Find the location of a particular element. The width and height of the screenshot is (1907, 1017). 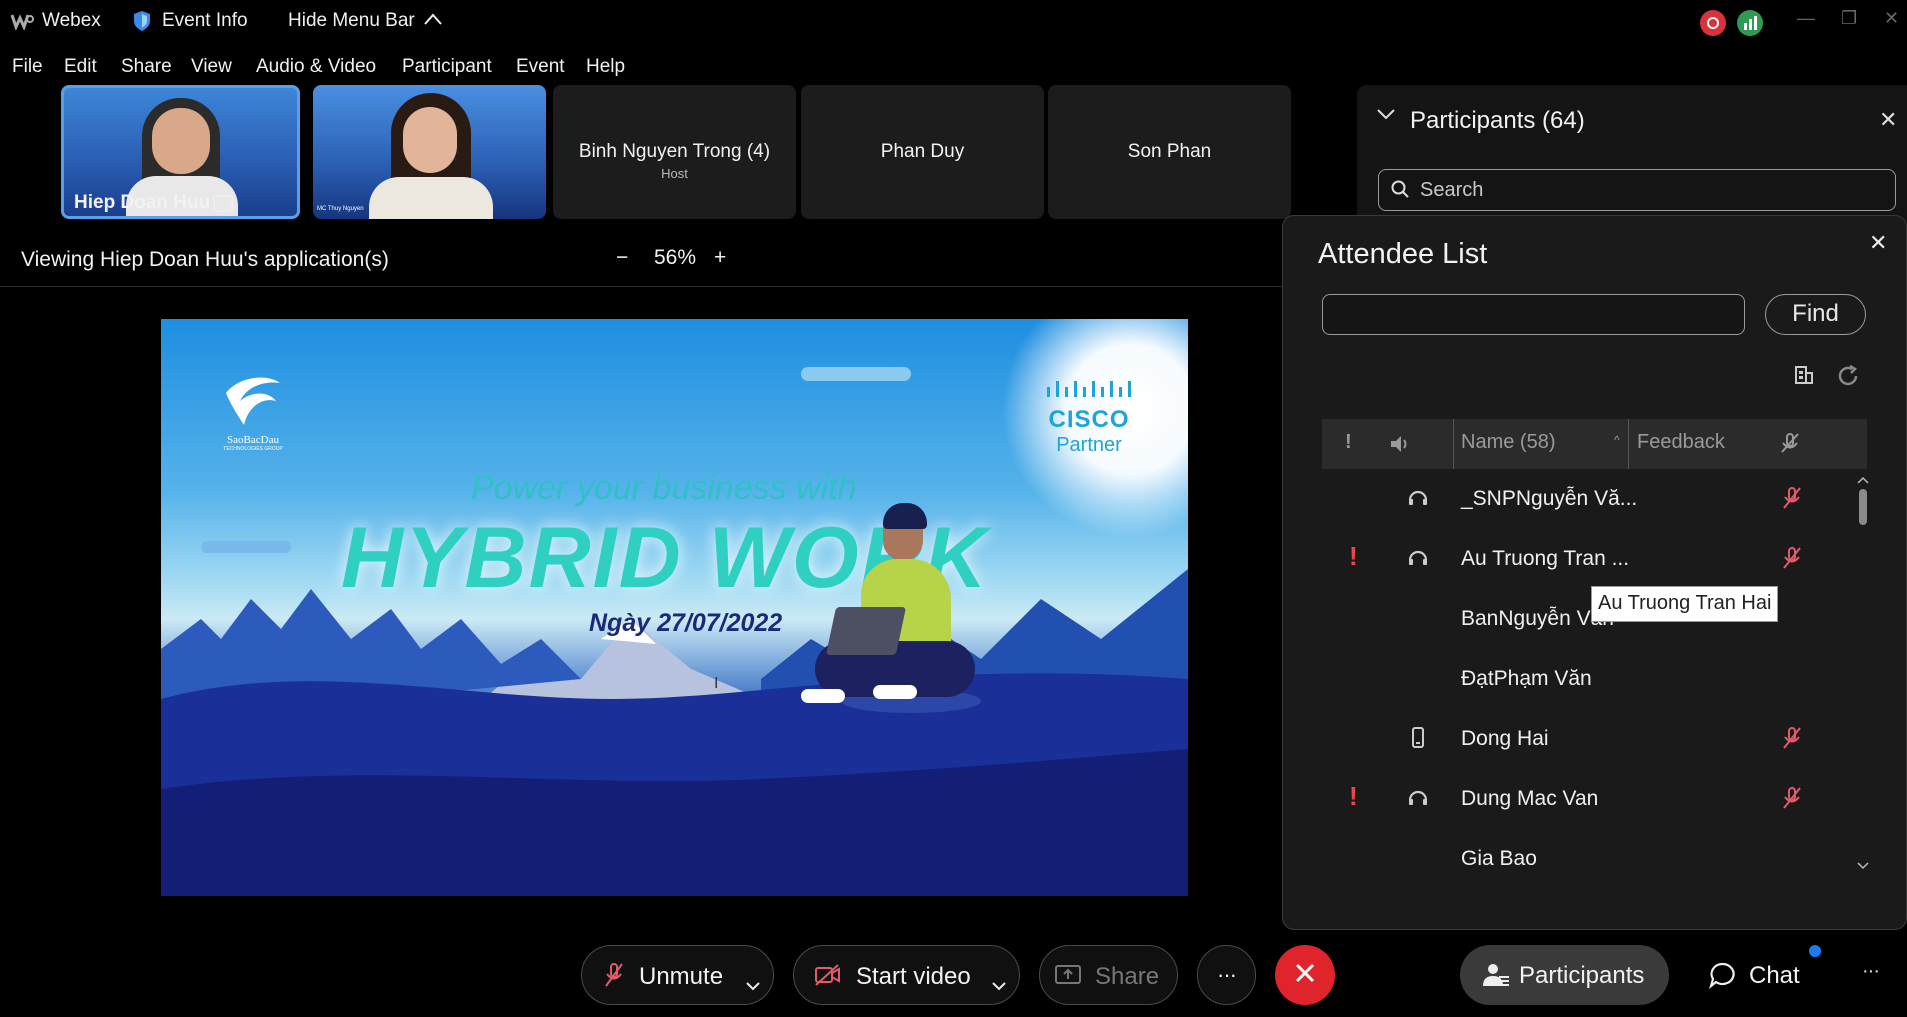

shoe is located at coordinates (895, 692).